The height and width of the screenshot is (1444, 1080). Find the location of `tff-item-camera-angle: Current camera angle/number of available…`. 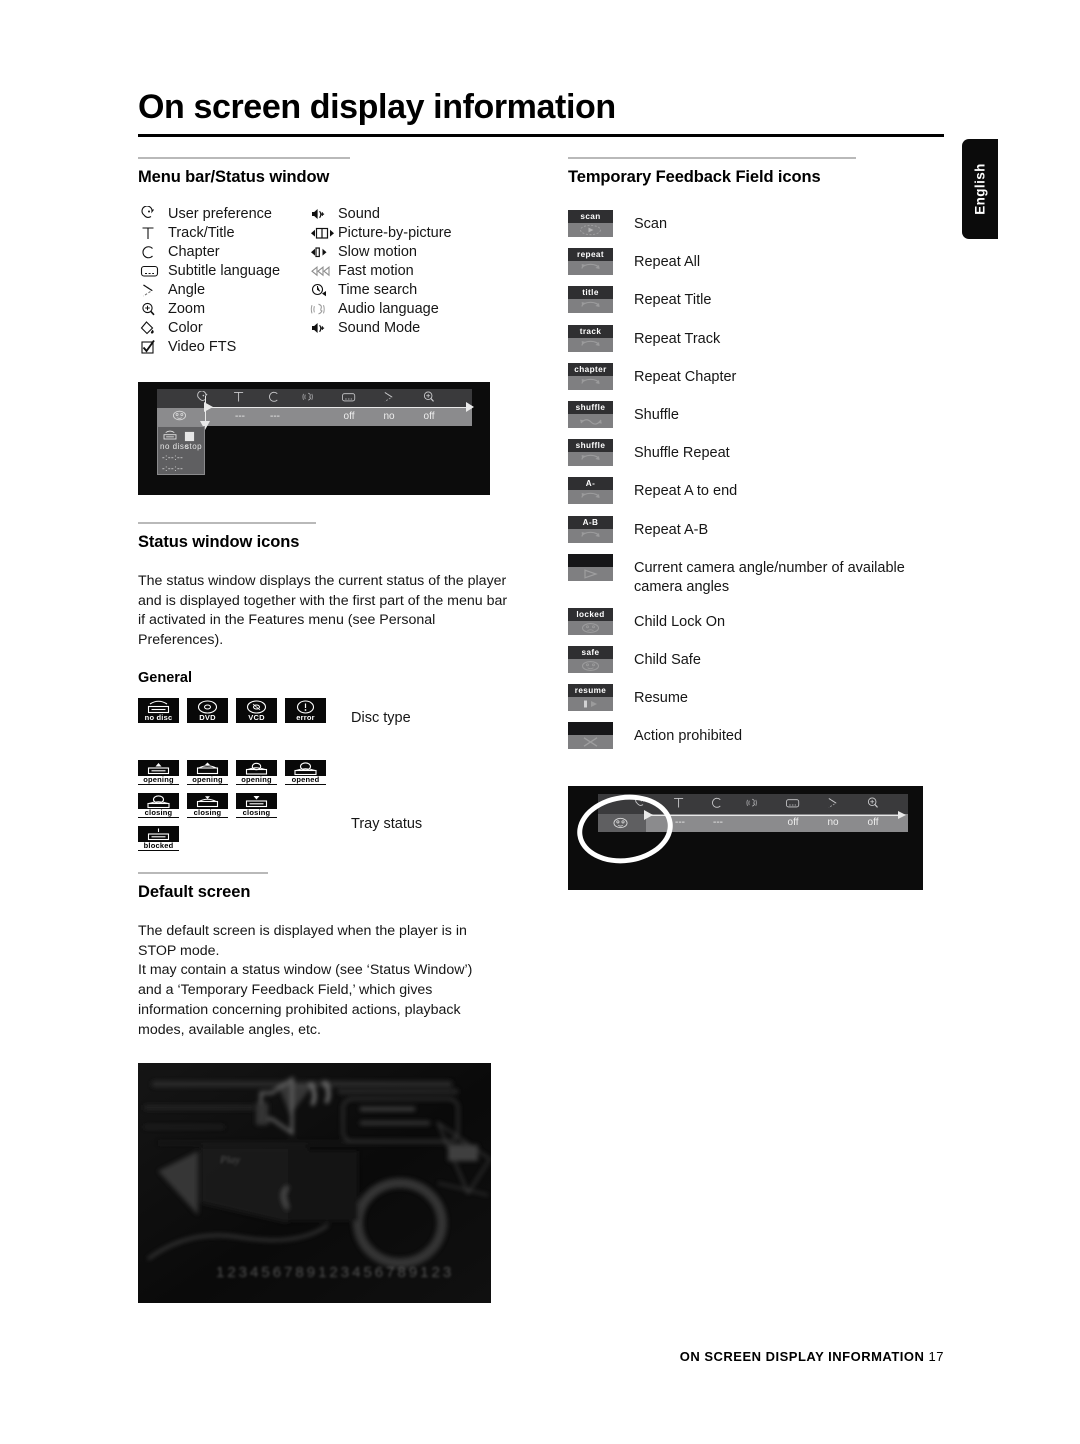

tff-item-camera-angle: Current camera angle/number of available… is located at coordinates (757, 575).